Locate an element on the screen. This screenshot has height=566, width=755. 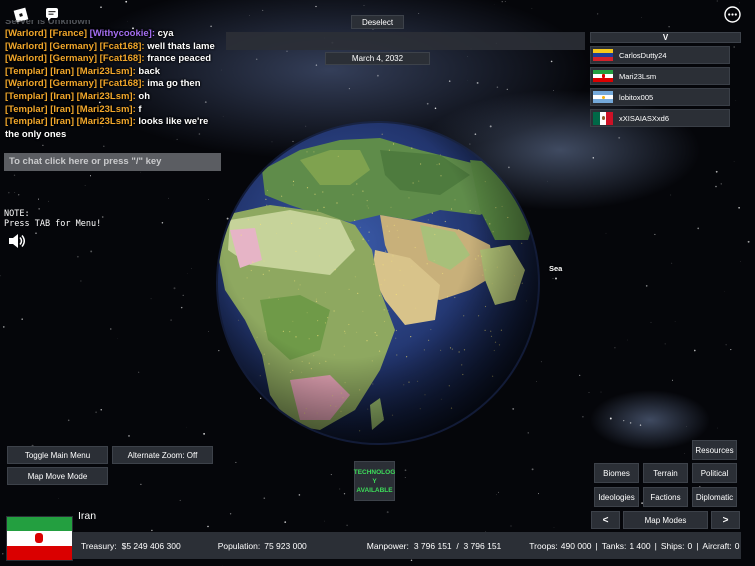
troops-value: 490 000 is located at coordinates (576, 545).